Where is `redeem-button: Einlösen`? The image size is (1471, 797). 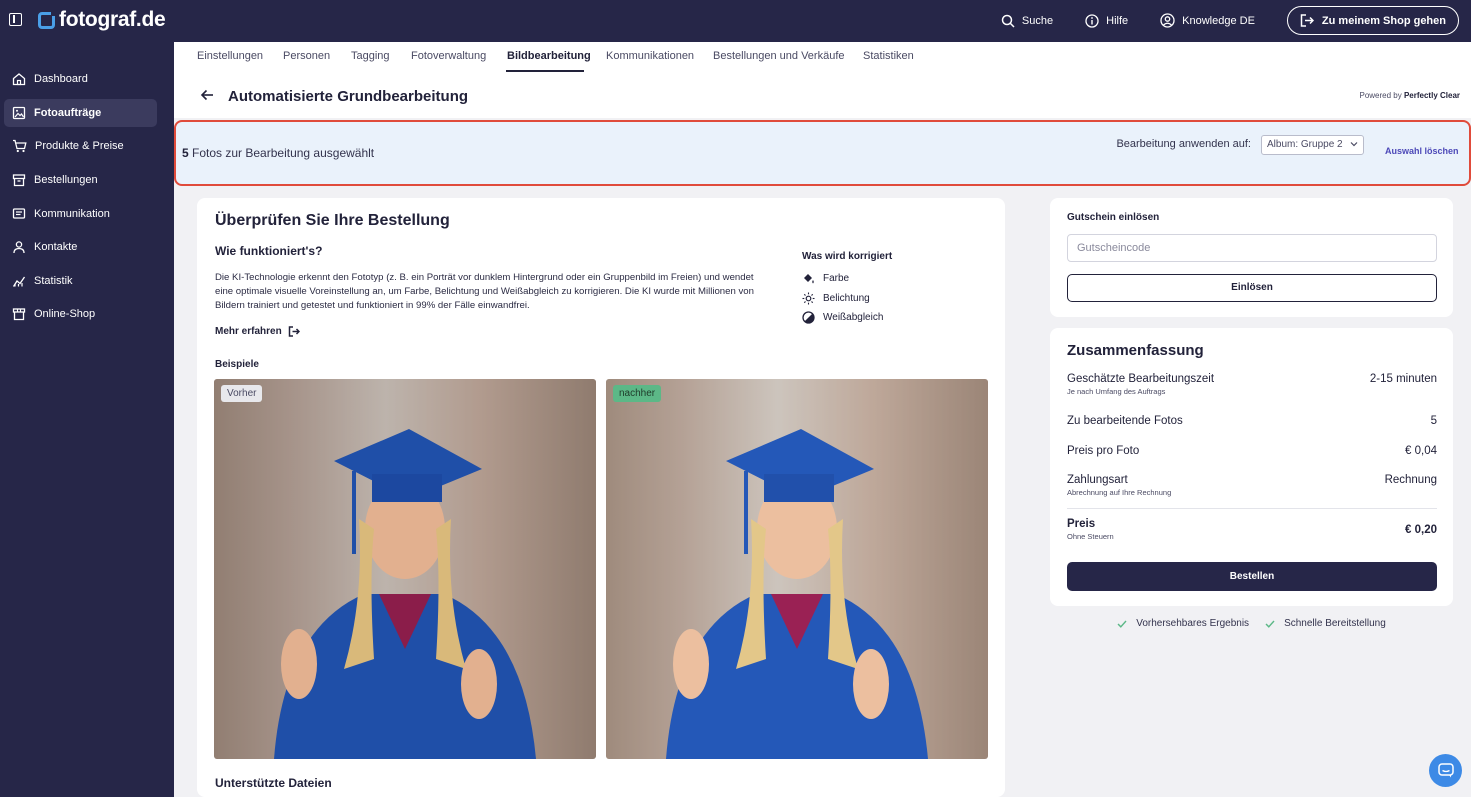 redeem-button: Einlösen is located at coordinates (1252, 288).